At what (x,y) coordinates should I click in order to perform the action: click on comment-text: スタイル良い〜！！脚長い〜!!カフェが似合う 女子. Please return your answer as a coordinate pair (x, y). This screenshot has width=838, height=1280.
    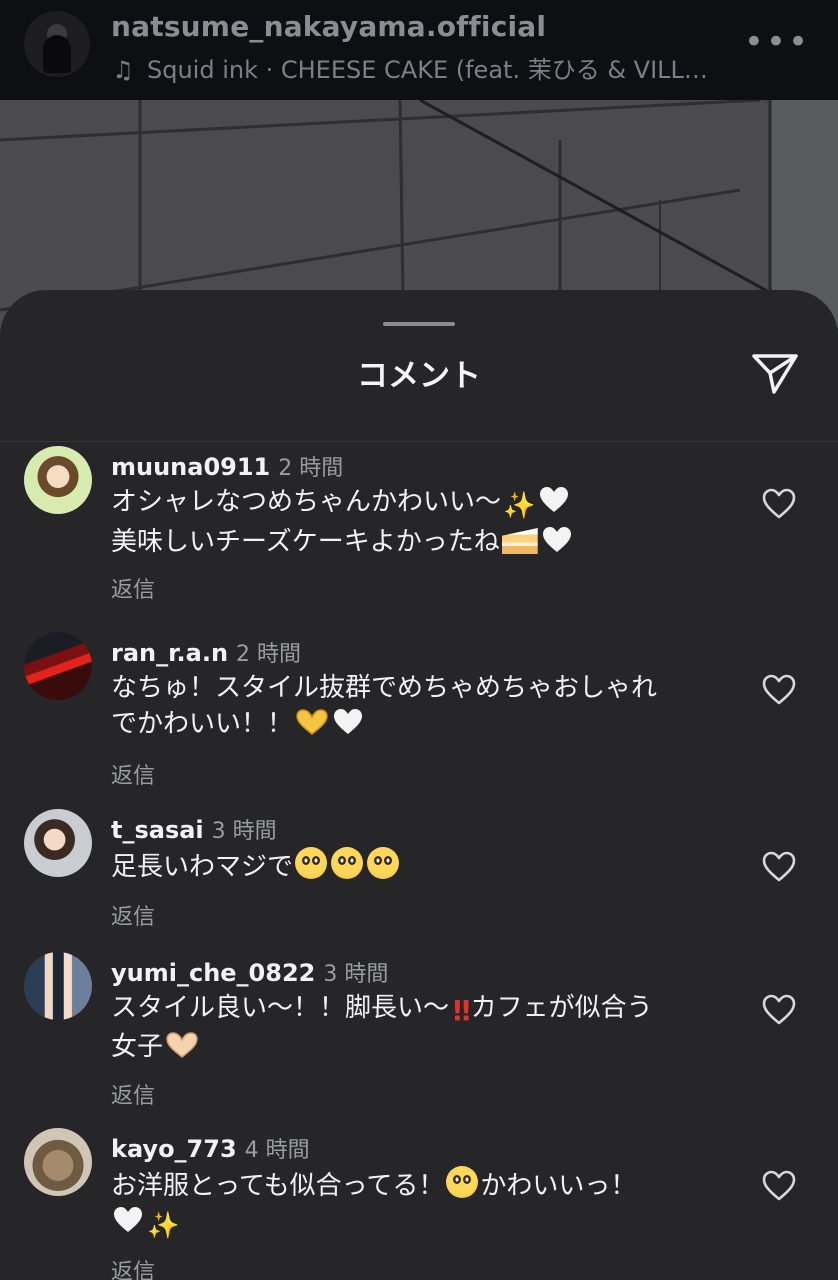
    Looking at the image, I should click on (416, 1027).